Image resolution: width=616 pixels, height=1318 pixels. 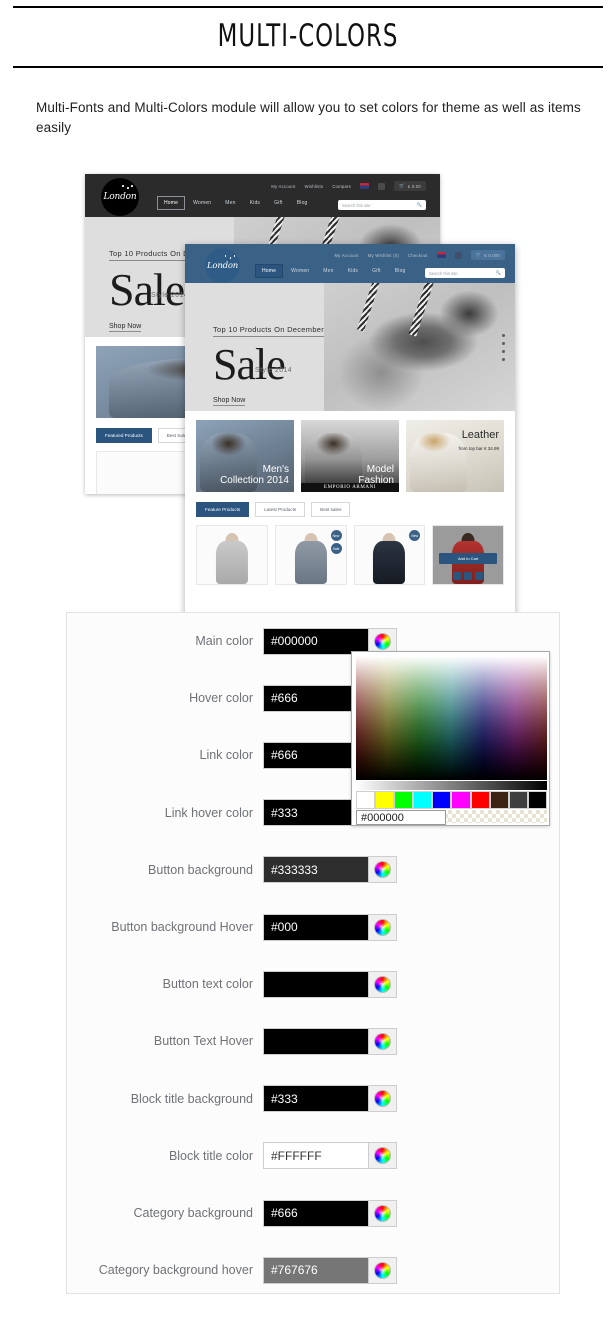 I want to click on mockup-blue-products: New Sale New Add to Cart, so click(x=350, y=551).